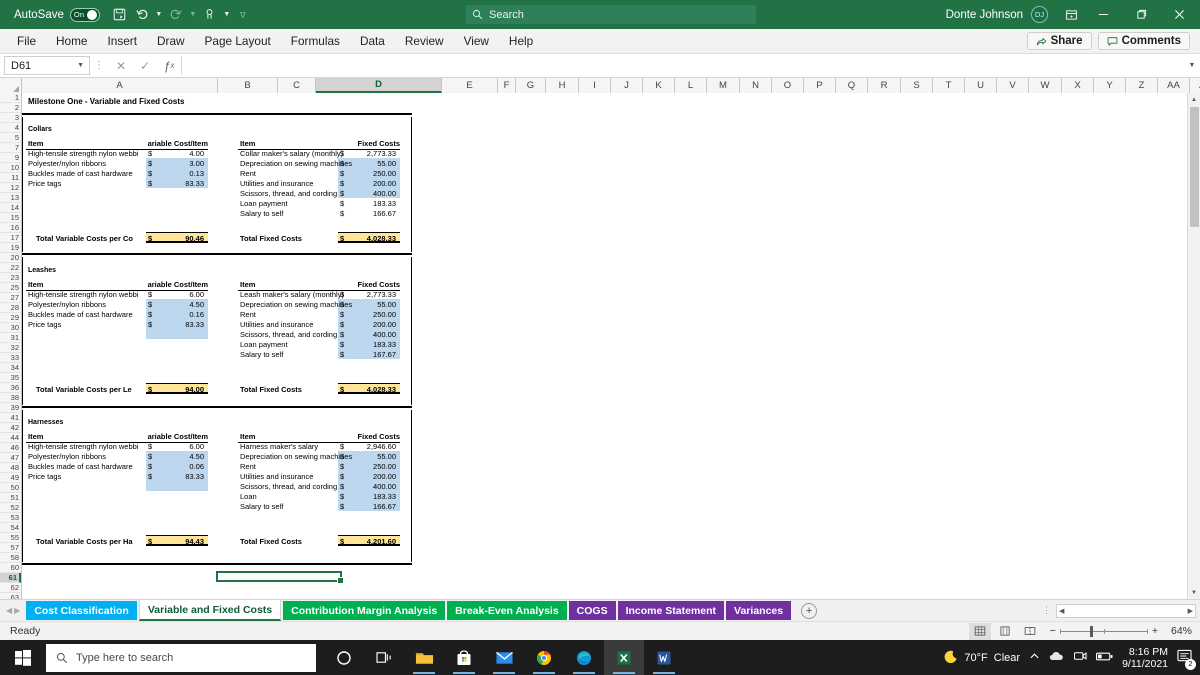 Image resolution: width=1200 pixels, height=675 pixels. I want to click on zoom-slider: − + 64%, so click(1121, 631).